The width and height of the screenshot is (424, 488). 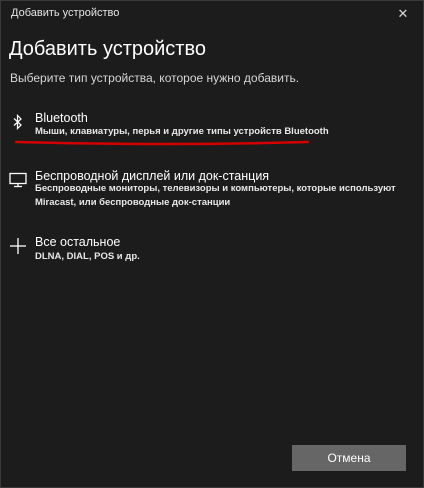 I want to click on option-bluetooth-title: Bluetooth, so click(x=61, y=118).